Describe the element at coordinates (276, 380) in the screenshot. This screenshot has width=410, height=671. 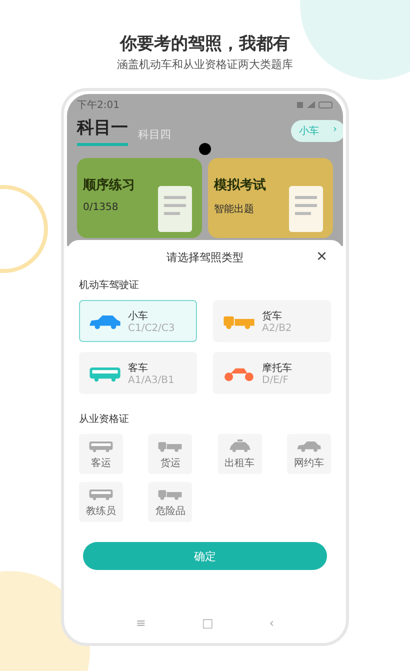
I see `option-classes: D/E/F` at that location.